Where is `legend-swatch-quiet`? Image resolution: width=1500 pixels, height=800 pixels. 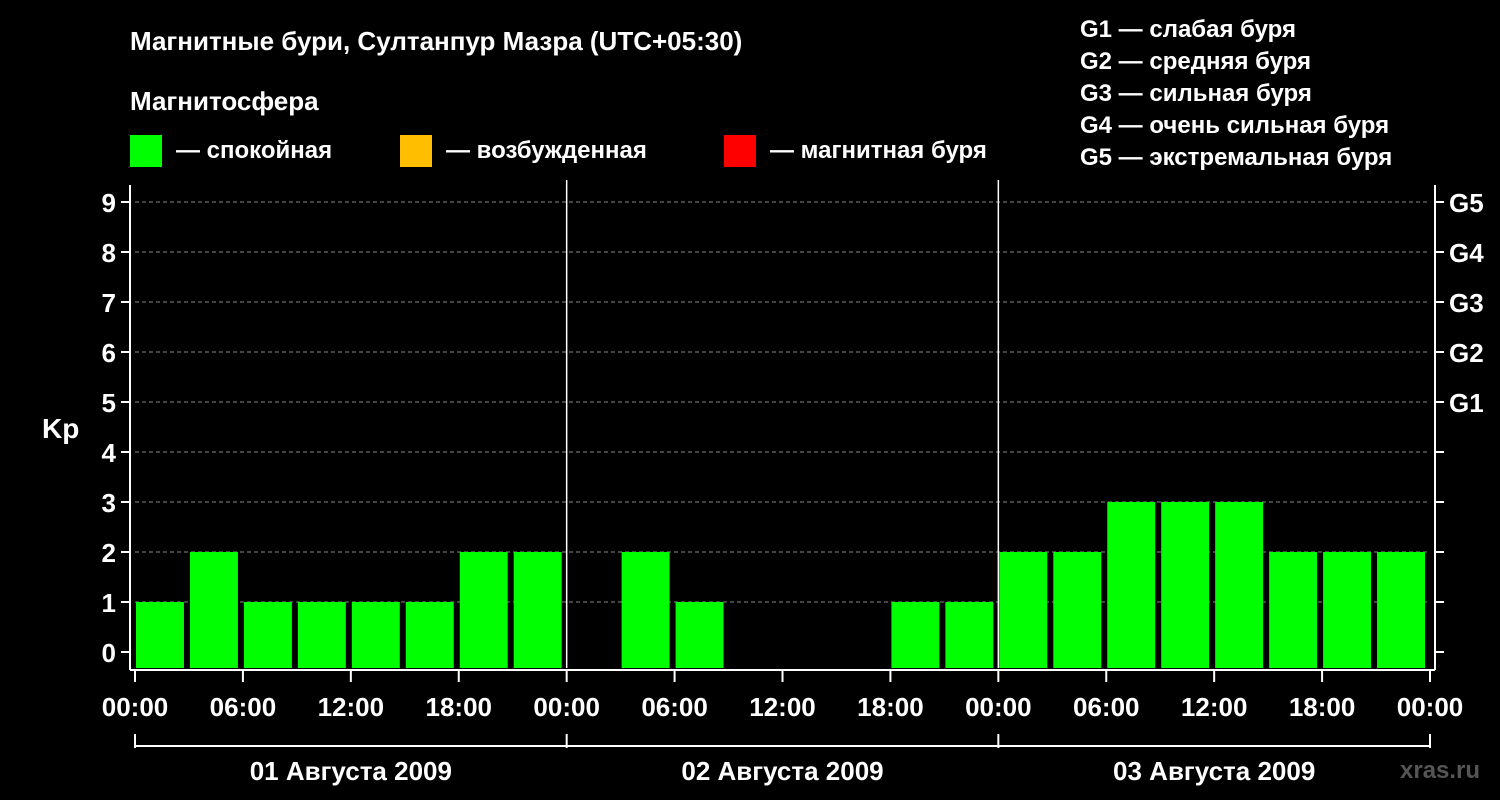
legend-swatch-quiet is located at coordinates (146, 151).